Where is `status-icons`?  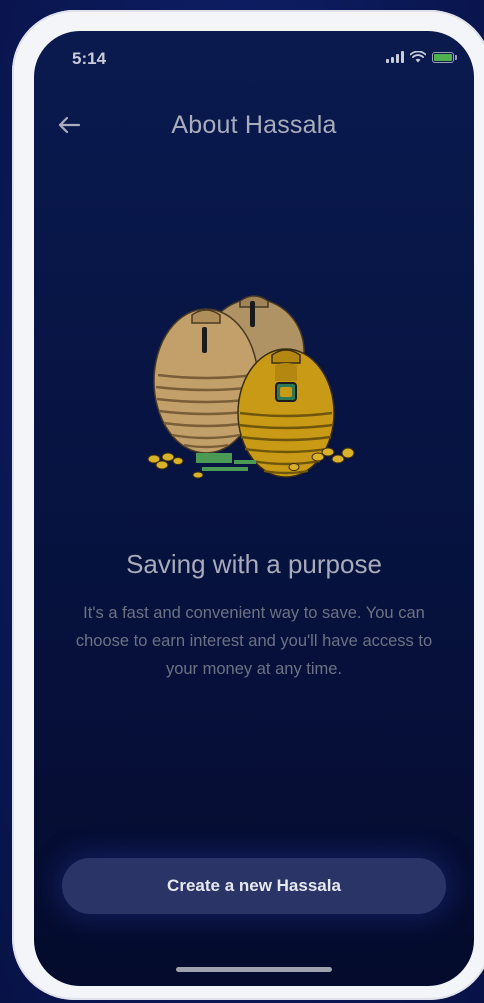
status-icons is located at coordinates (421, 57).